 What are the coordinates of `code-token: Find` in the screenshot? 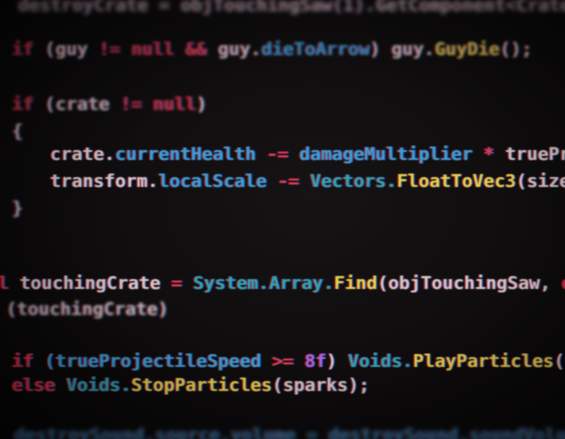 It's located at (355, 283).